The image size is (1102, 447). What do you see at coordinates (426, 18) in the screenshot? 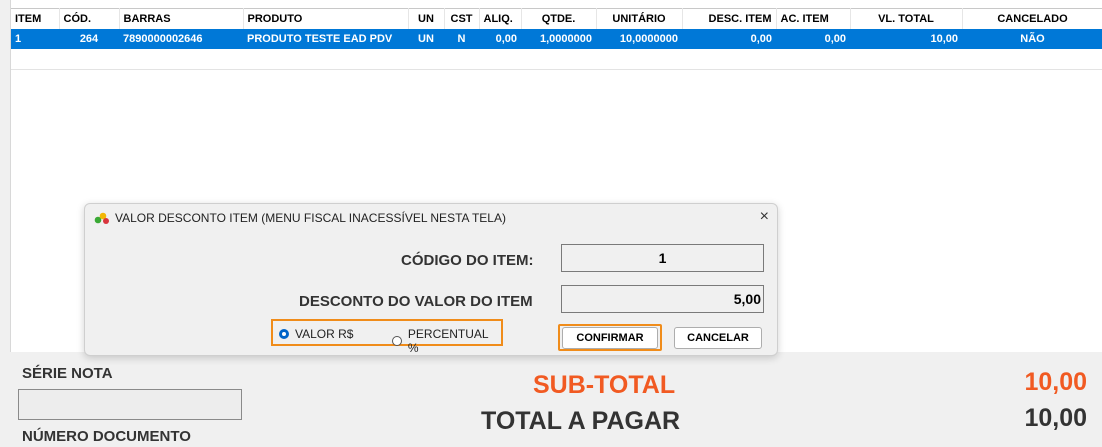
I see `col-un-header: UN` at bounding box center [426, 18].